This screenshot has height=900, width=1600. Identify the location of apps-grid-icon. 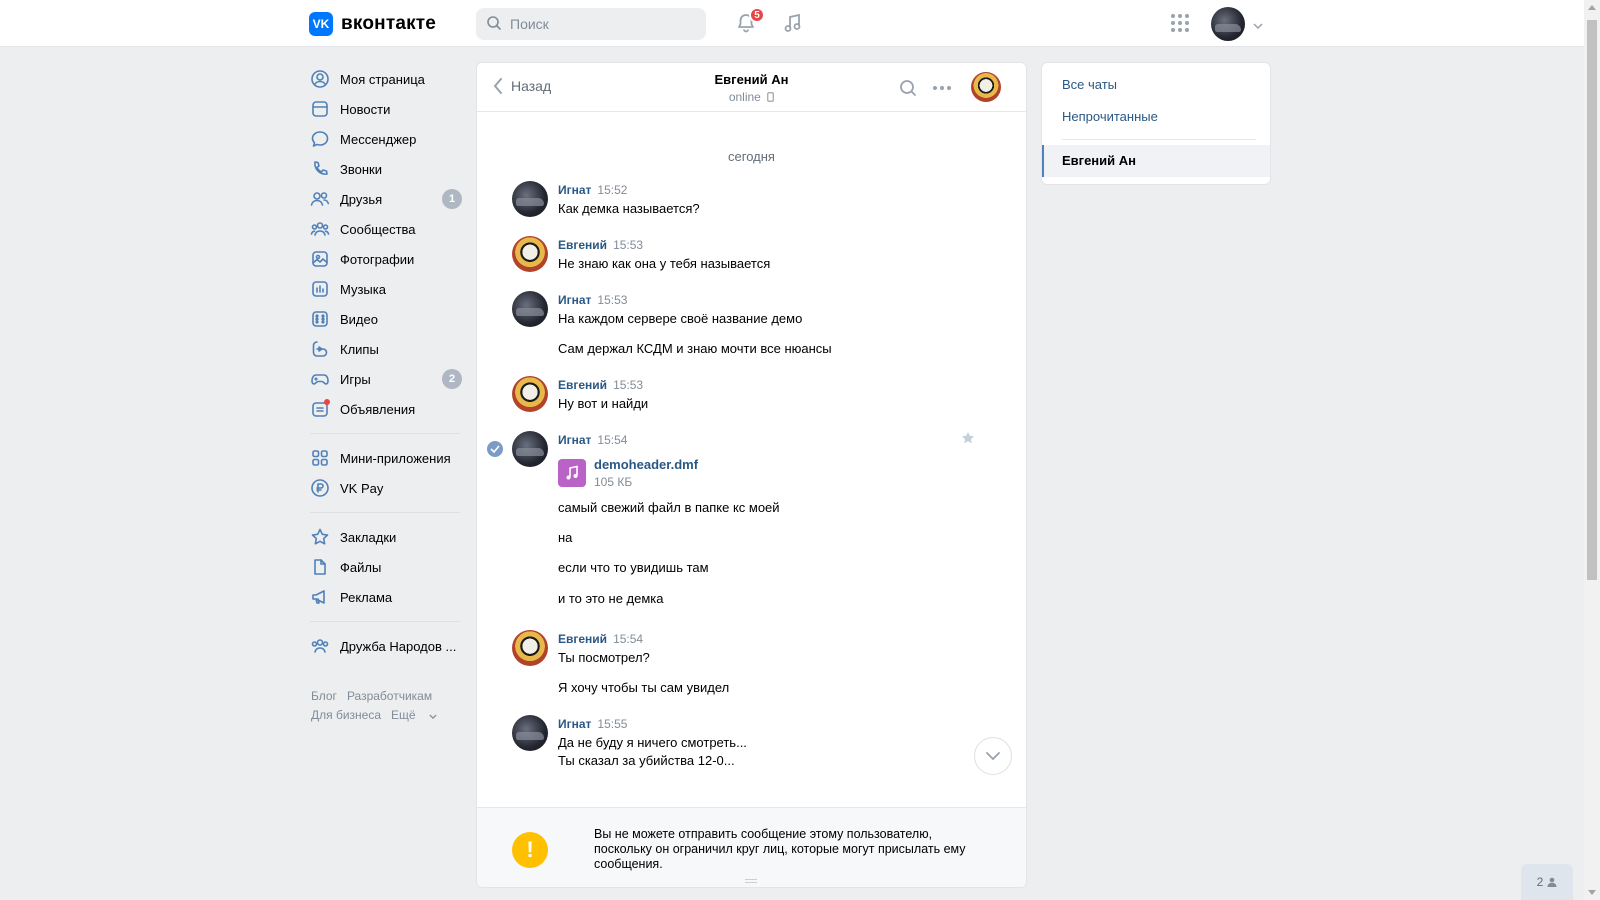
(1180, 24).